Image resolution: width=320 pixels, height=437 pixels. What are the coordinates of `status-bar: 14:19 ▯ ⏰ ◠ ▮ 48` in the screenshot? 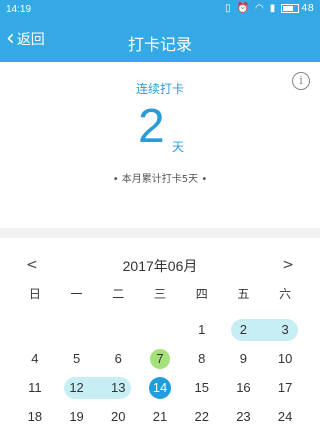 It's located at (160, 10).